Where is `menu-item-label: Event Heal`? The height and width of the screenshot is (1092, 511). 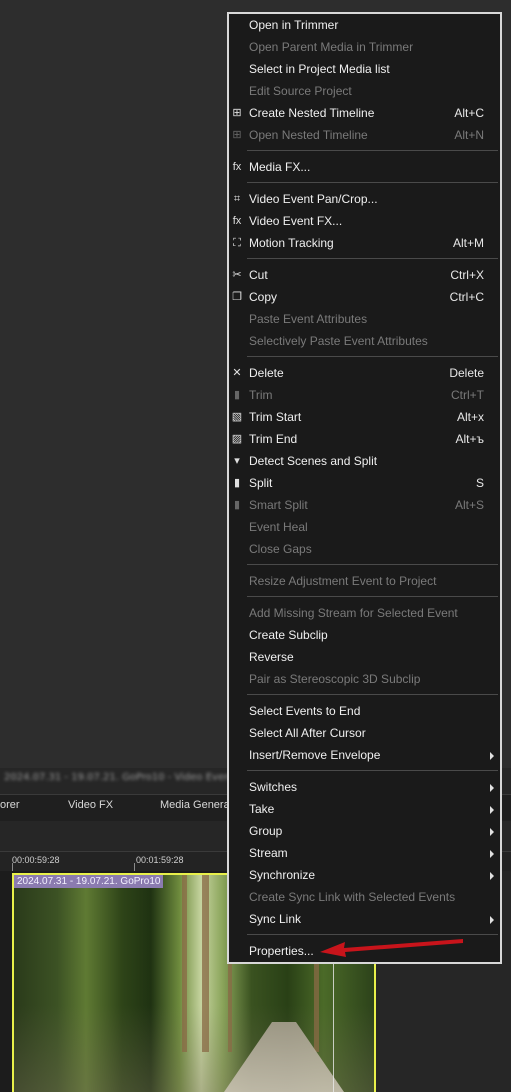 menu-item-label: Event Heal is located at coordinates (278, 527).